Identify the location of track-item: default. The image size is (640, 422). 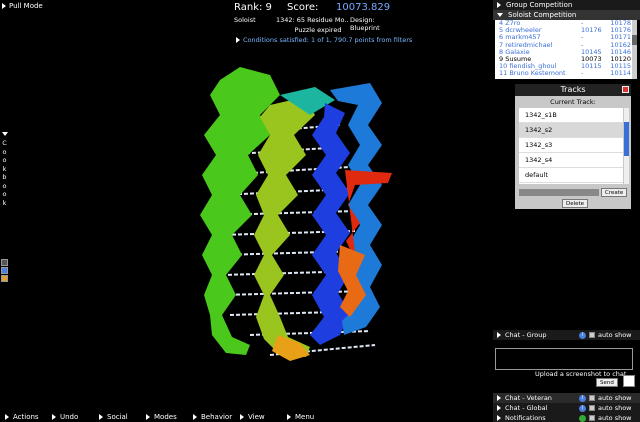
(571, 175).